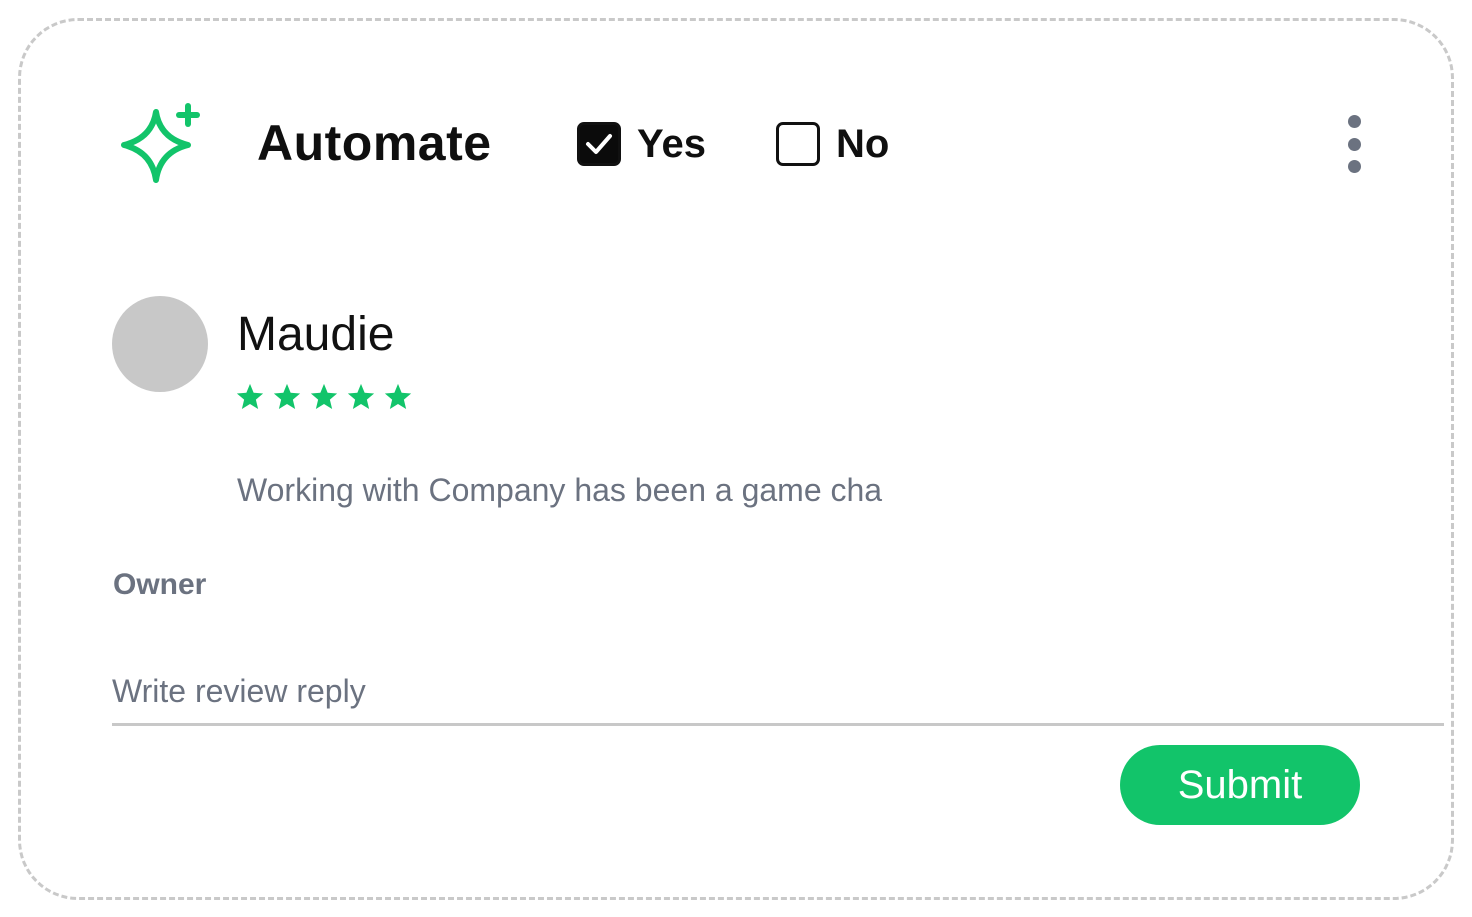 Image resolution: width=1472 pixels, height=917 pixels. I want to click on avatar, so click(160, 344).